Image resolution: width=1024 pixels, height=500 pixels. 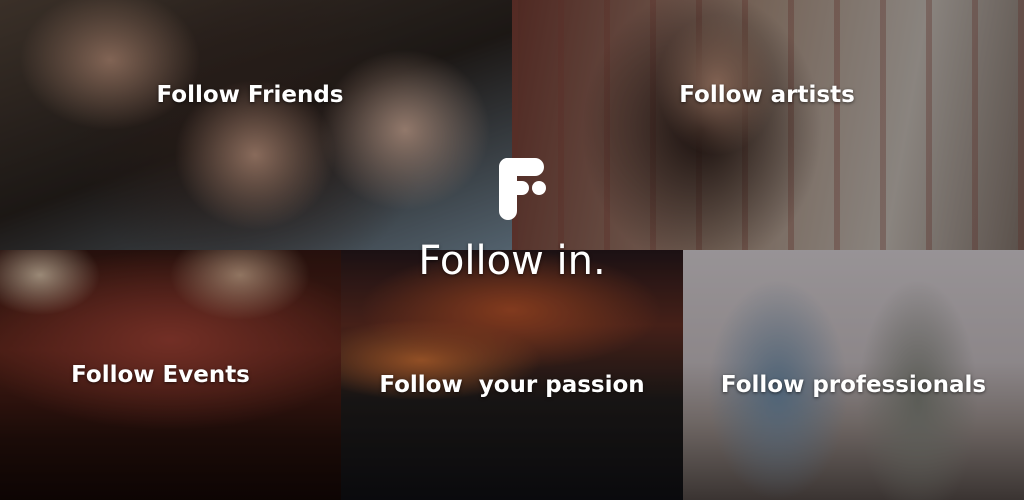 What do you see at coordinates (853, 385) in the screenshot?
I see `tile-caption: Follow professionals` at bounding box center [853, 385].